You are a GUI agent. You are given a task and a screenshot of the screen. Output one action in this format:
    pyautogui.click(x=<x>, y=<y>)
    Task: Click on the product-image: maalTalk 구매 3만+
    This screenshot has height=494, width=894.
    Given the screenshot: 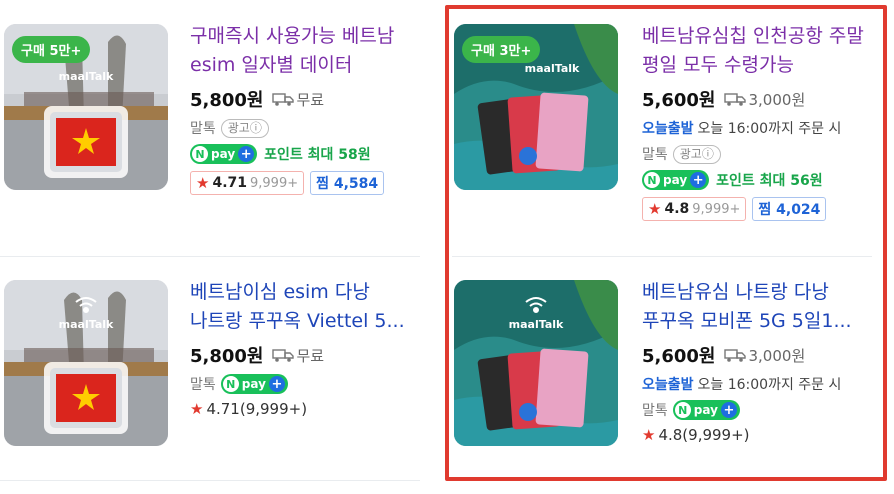 What is the action you would take?
    pyautogui.click(x=536, y=107)
    